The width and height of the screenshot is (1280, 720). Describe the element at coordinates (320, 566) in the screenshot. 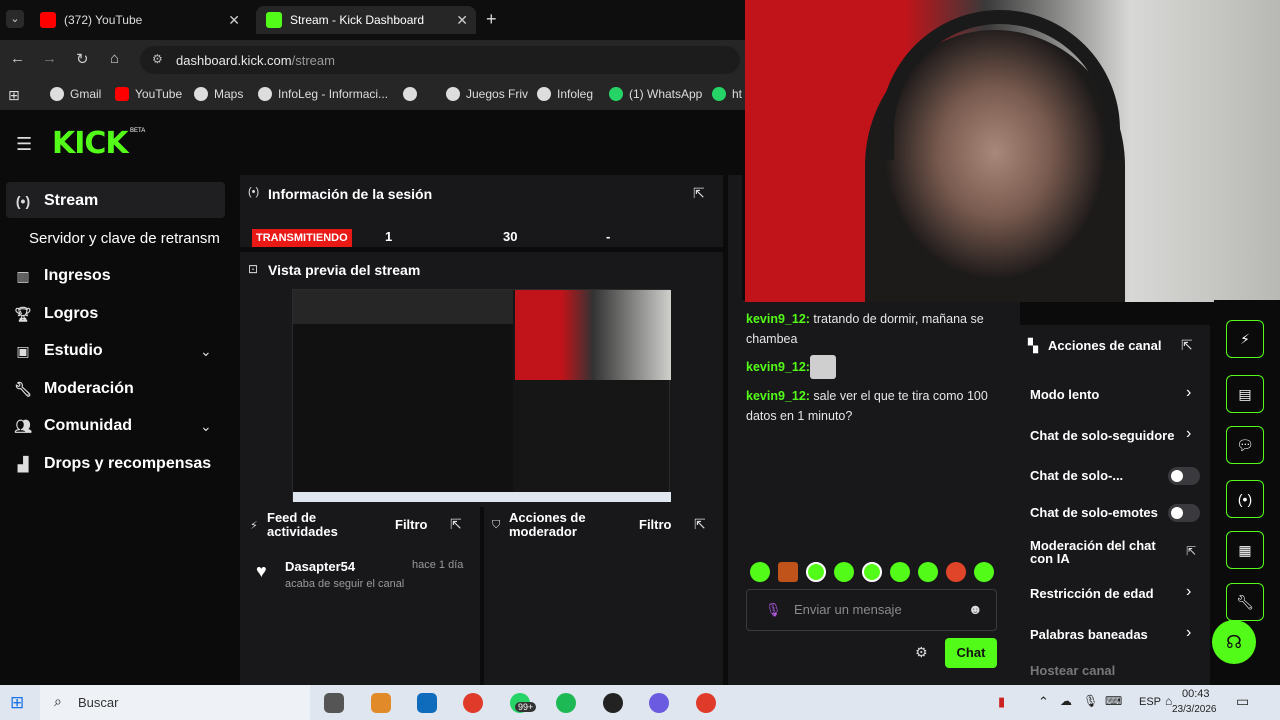

I see `feed-user: Dasapter54` at that location.